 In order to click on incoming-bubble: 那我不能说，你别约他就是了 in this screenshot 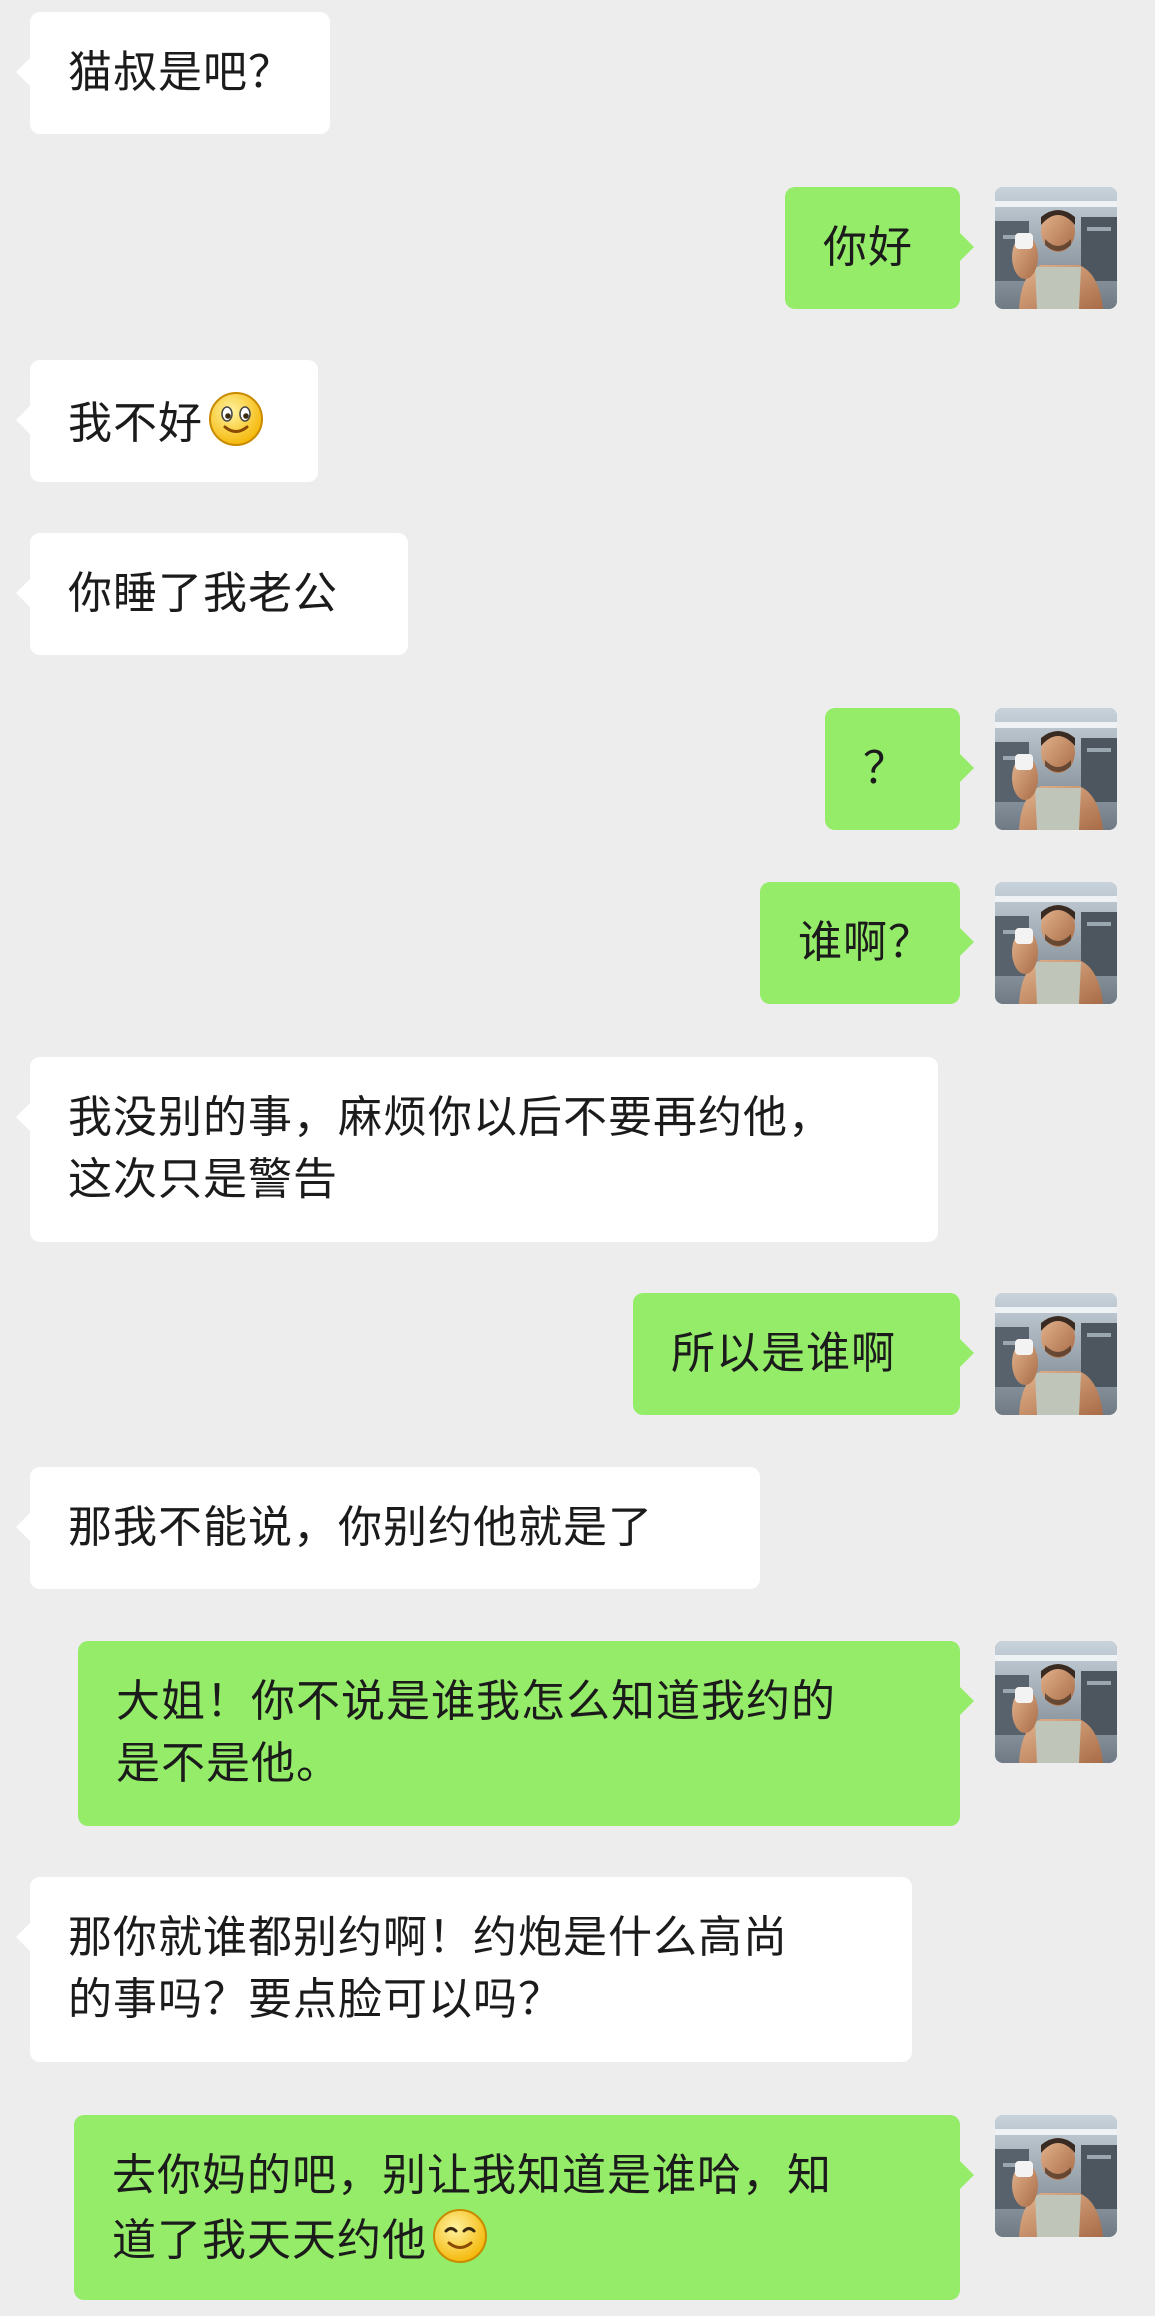, I will do `click(388, 1528)`.